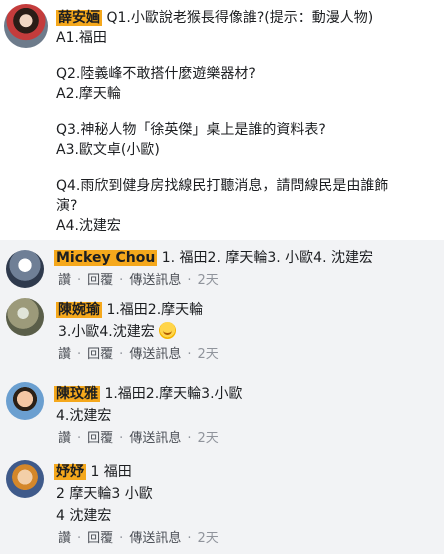 The image size is (444, 554). I want to click on comment-text-line: 2 摩天輪3 小歐, so click(104, 494).